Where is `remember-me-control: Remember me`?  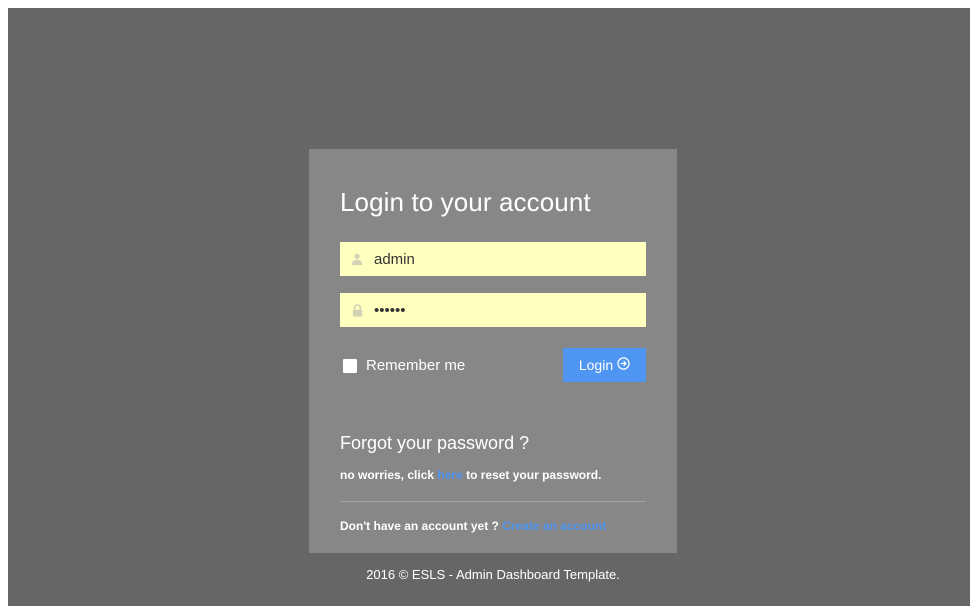
remember-me-control: Remember me is located at coordinates (404, 365).